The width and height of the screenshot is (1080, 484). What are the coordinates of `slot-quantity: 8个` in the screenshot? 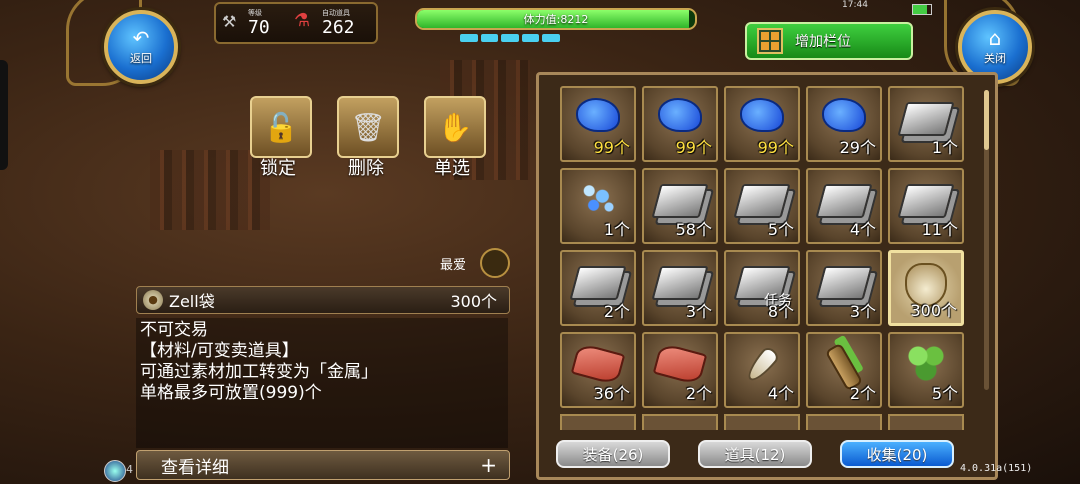 It's located at (780, 311).